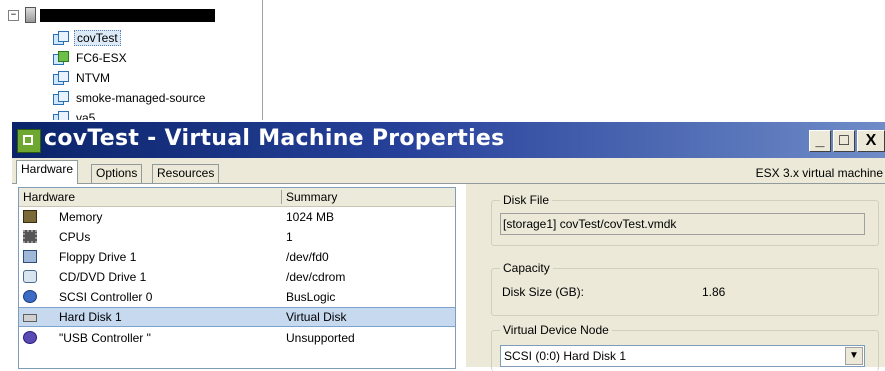 The image size is (885, 371). I want to click on tree-vm-covtest: covTest, so click(87, 38).